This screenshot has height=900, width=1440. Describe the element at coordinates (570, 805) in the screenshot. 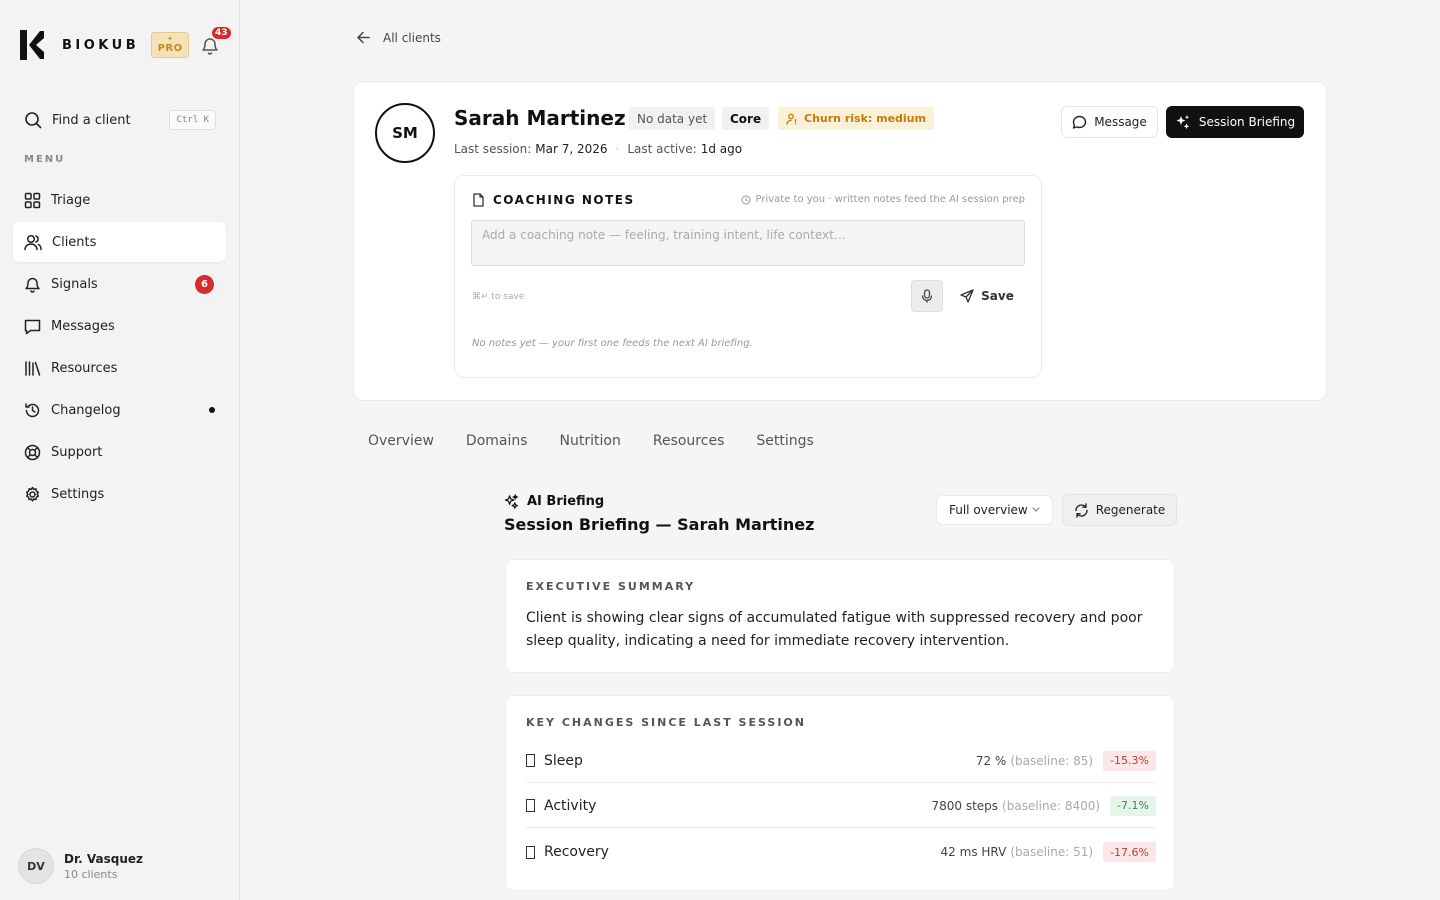

I see `metric-name: Activity` at that location.